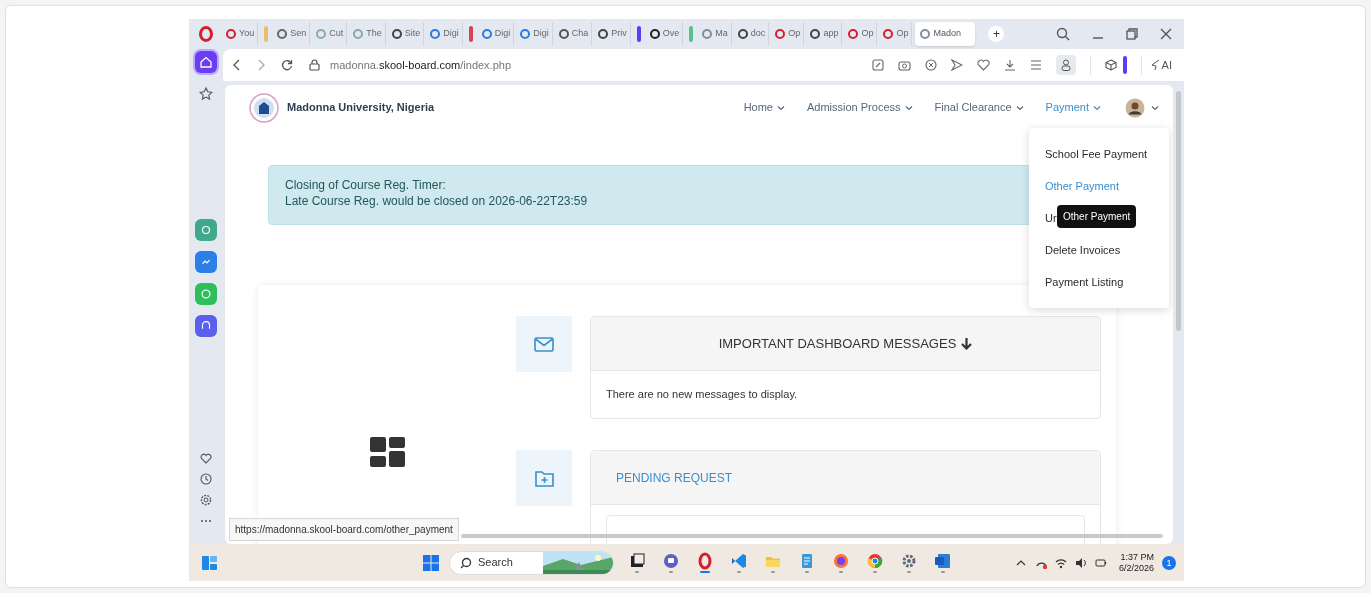  I want to click on task-view-icon, so click(637, 561).